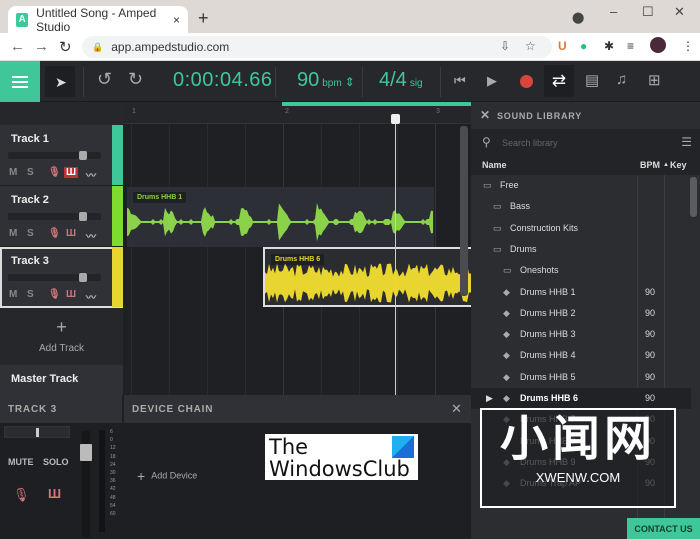 The image size is (700, 539). I want to click on record-button, so click(526, 81).